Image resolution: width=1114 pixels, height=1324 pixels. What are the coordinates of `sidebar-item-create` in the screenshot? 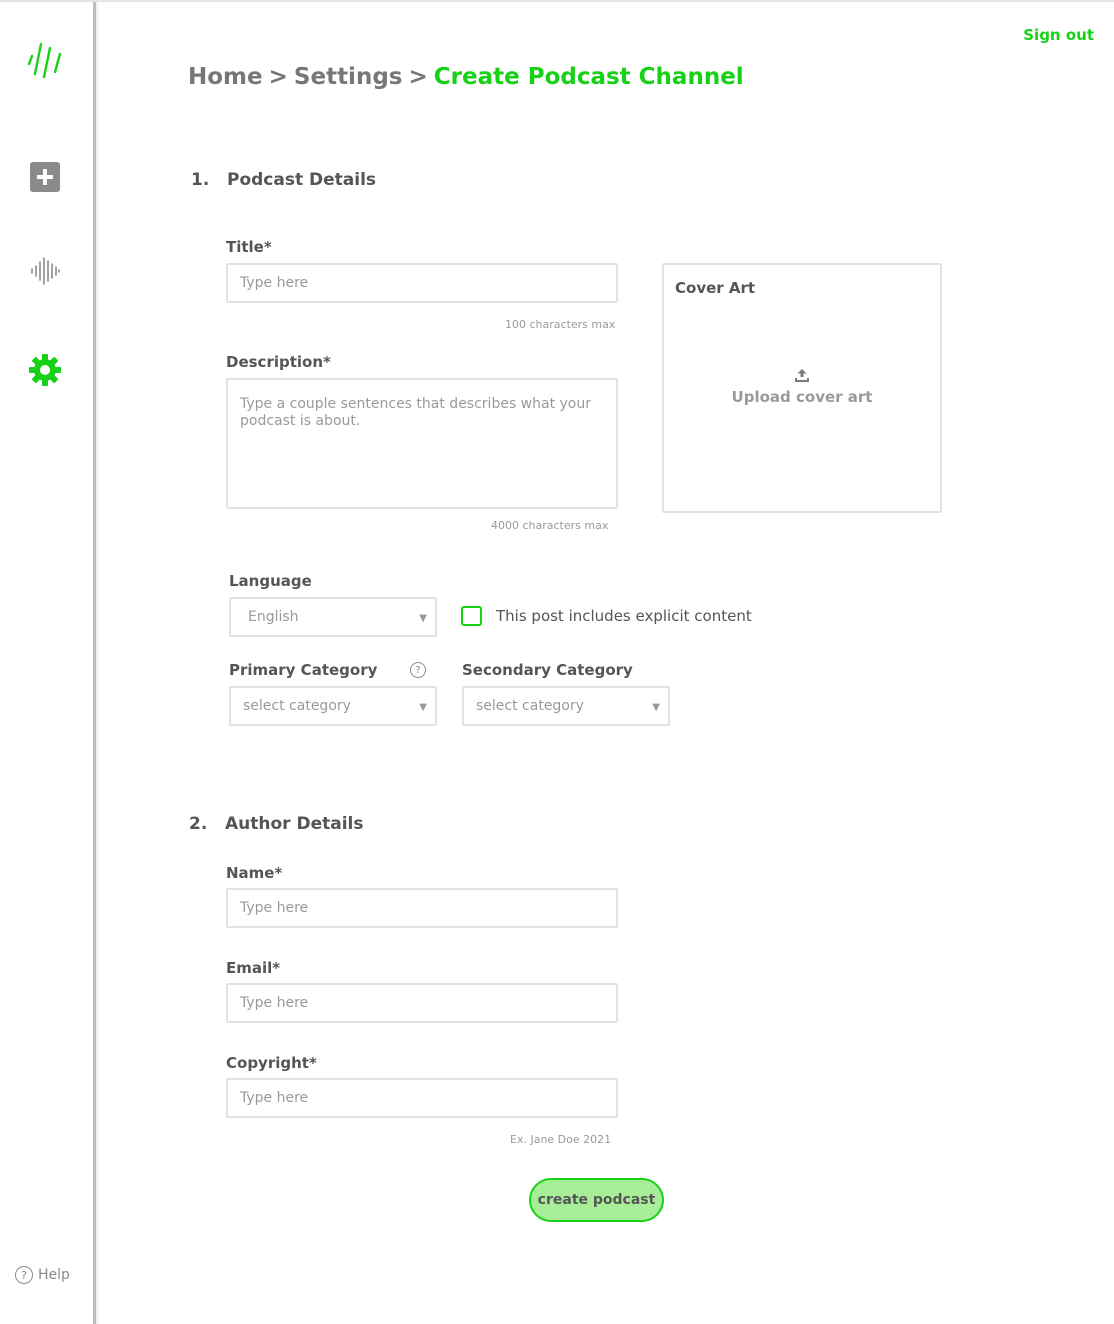 It's located at (45, 177).